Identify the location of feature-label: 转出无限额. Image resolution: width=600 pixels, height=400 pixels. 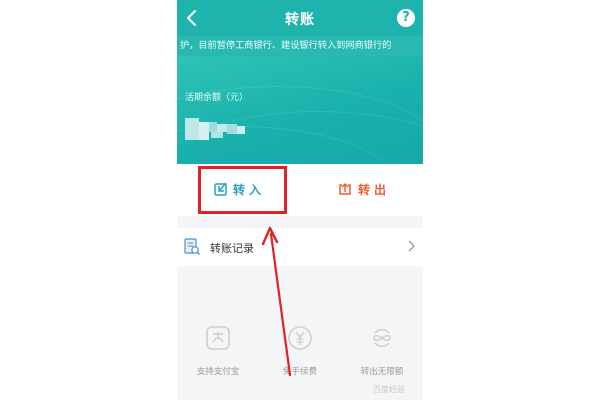
(382, 372).